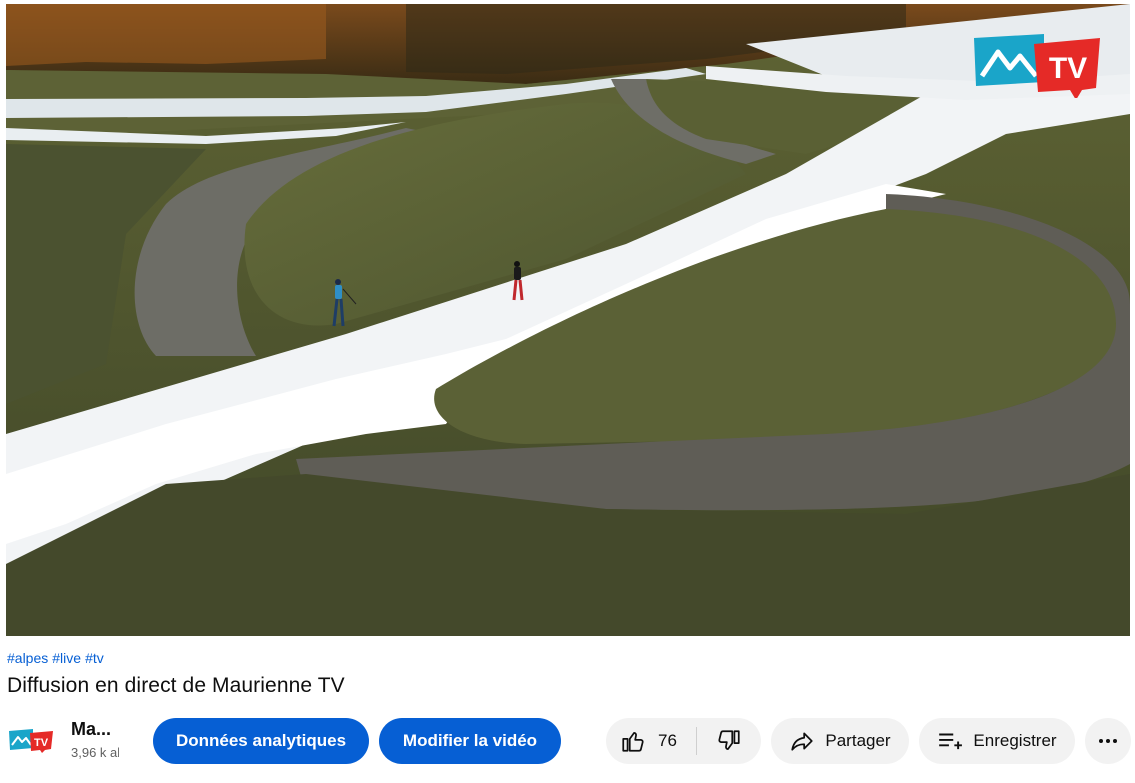 The width and height of the screenshot is (1135, 783). I want to click on like-dislike-group: 76, so click(683, 741).